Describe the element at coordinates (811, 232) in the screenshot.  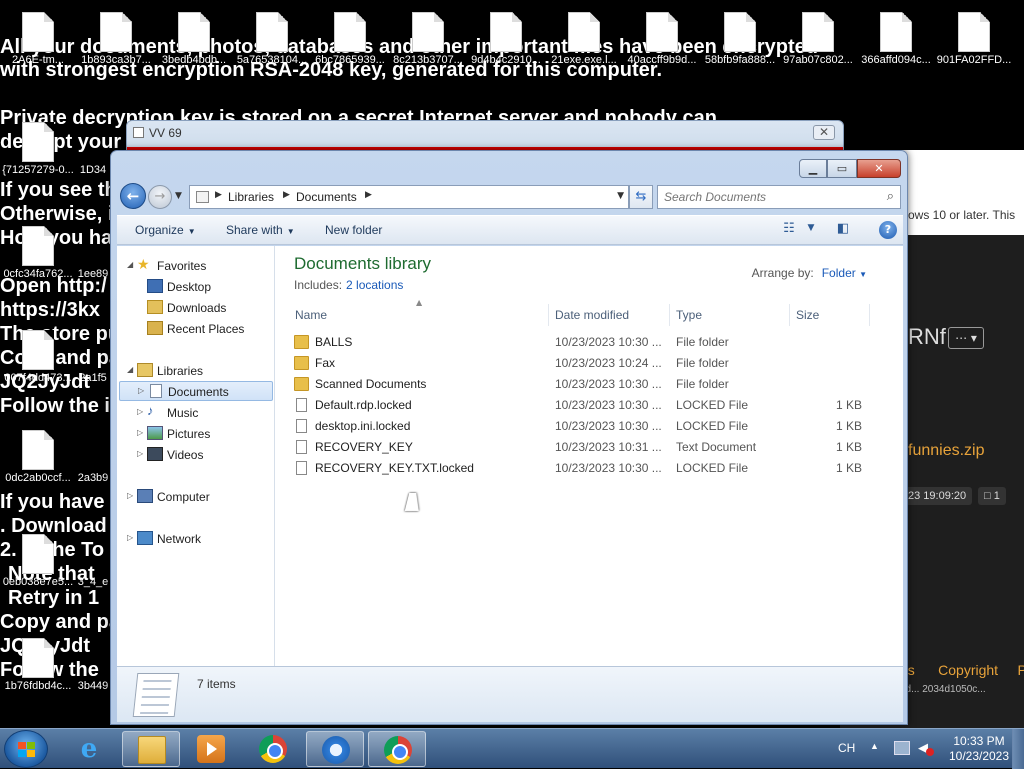
I see `view-menu-button: ▼` at that location.